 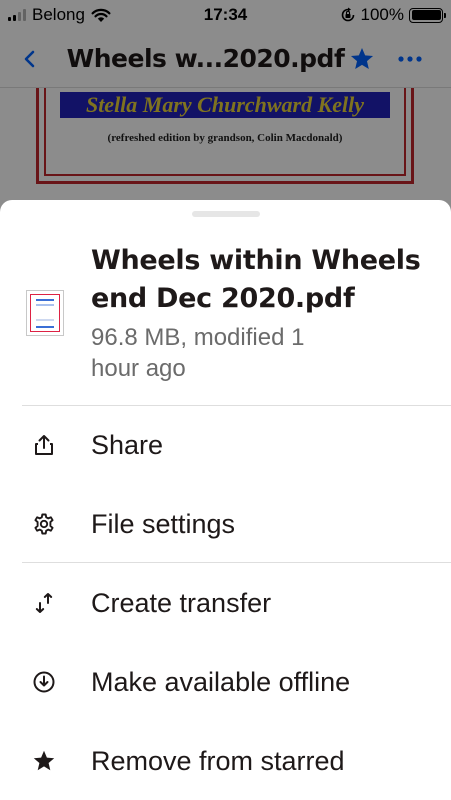 I want to click on action-label: Remove from starred, so click(x=218, y=761).